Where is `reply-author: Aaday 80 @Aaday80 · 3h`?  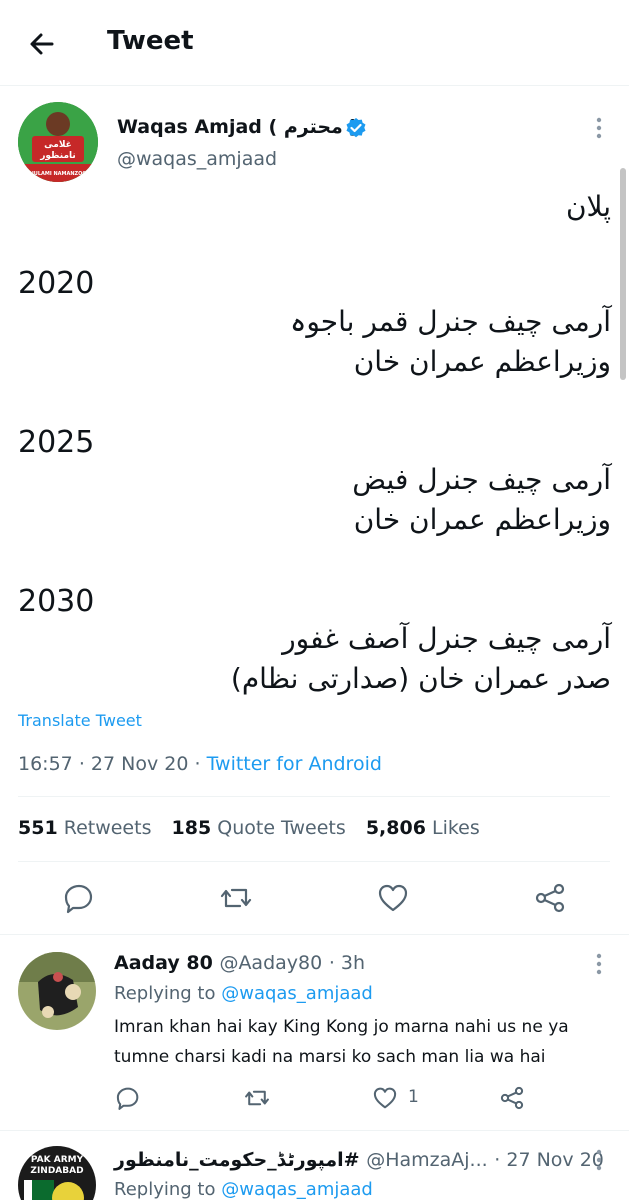 reply-author: Aaday 80 @Aaday80 · 3h is located at coordinates (239, 963).